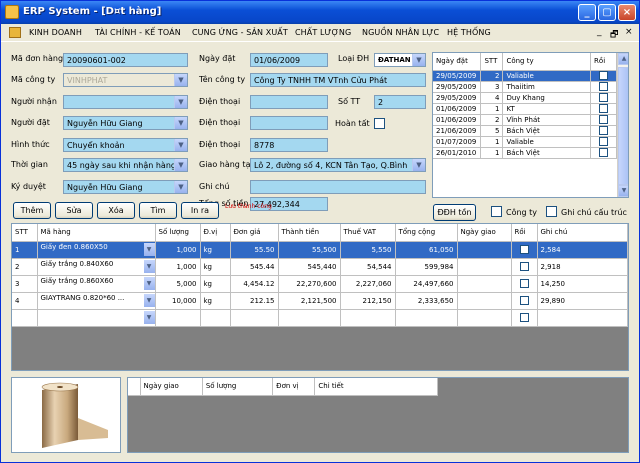 Image resolution: width=640 pixels, height=463 pixels. I want to click on item-so-luong: 5,000, so click(178, 284).